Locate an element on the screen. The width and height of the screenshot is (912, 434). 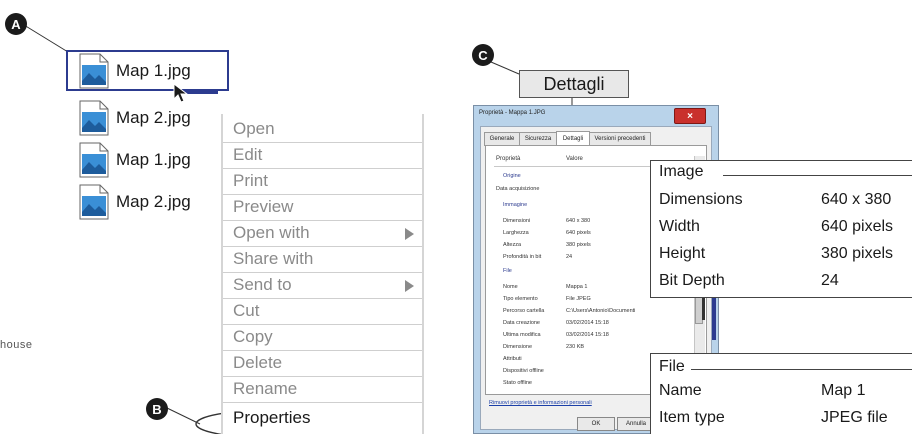
prop-value: 640 x 380 is located at coordinates (578, 221).